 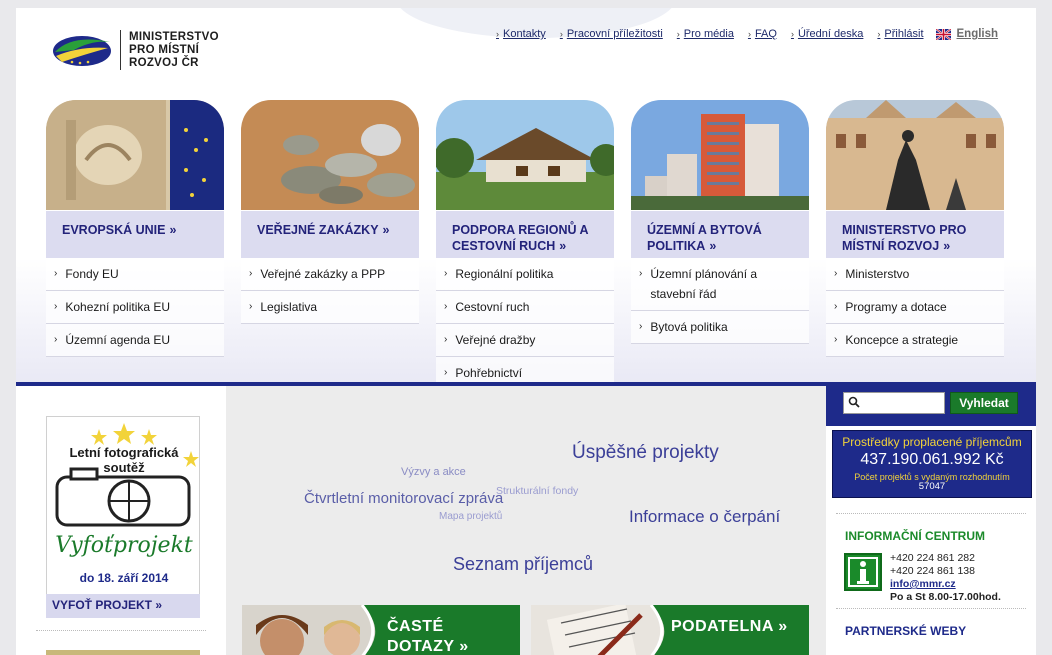 I want to click on tag-link: Mapa projektů, so click(x=470, y=516).